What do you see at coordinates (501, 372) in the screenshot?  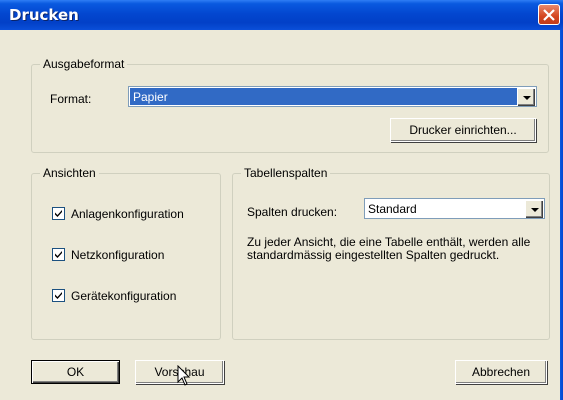 I see `cancel-button: Abbrechen` at bounding box center [501, 372].